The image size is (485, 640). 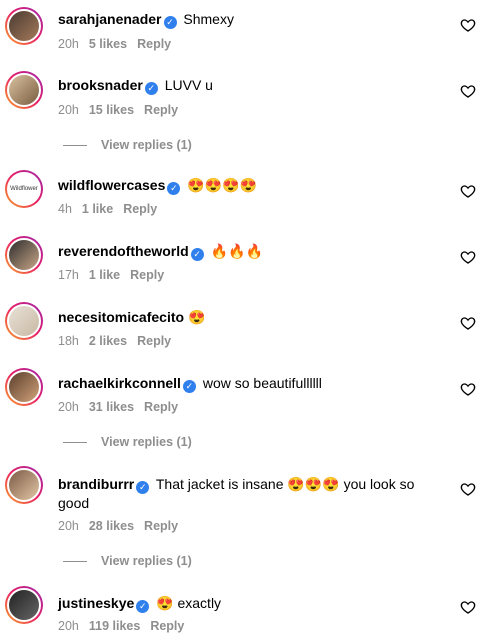 I want to click on comment-text: 😍😍😍😍, so click(x=222, y=185).